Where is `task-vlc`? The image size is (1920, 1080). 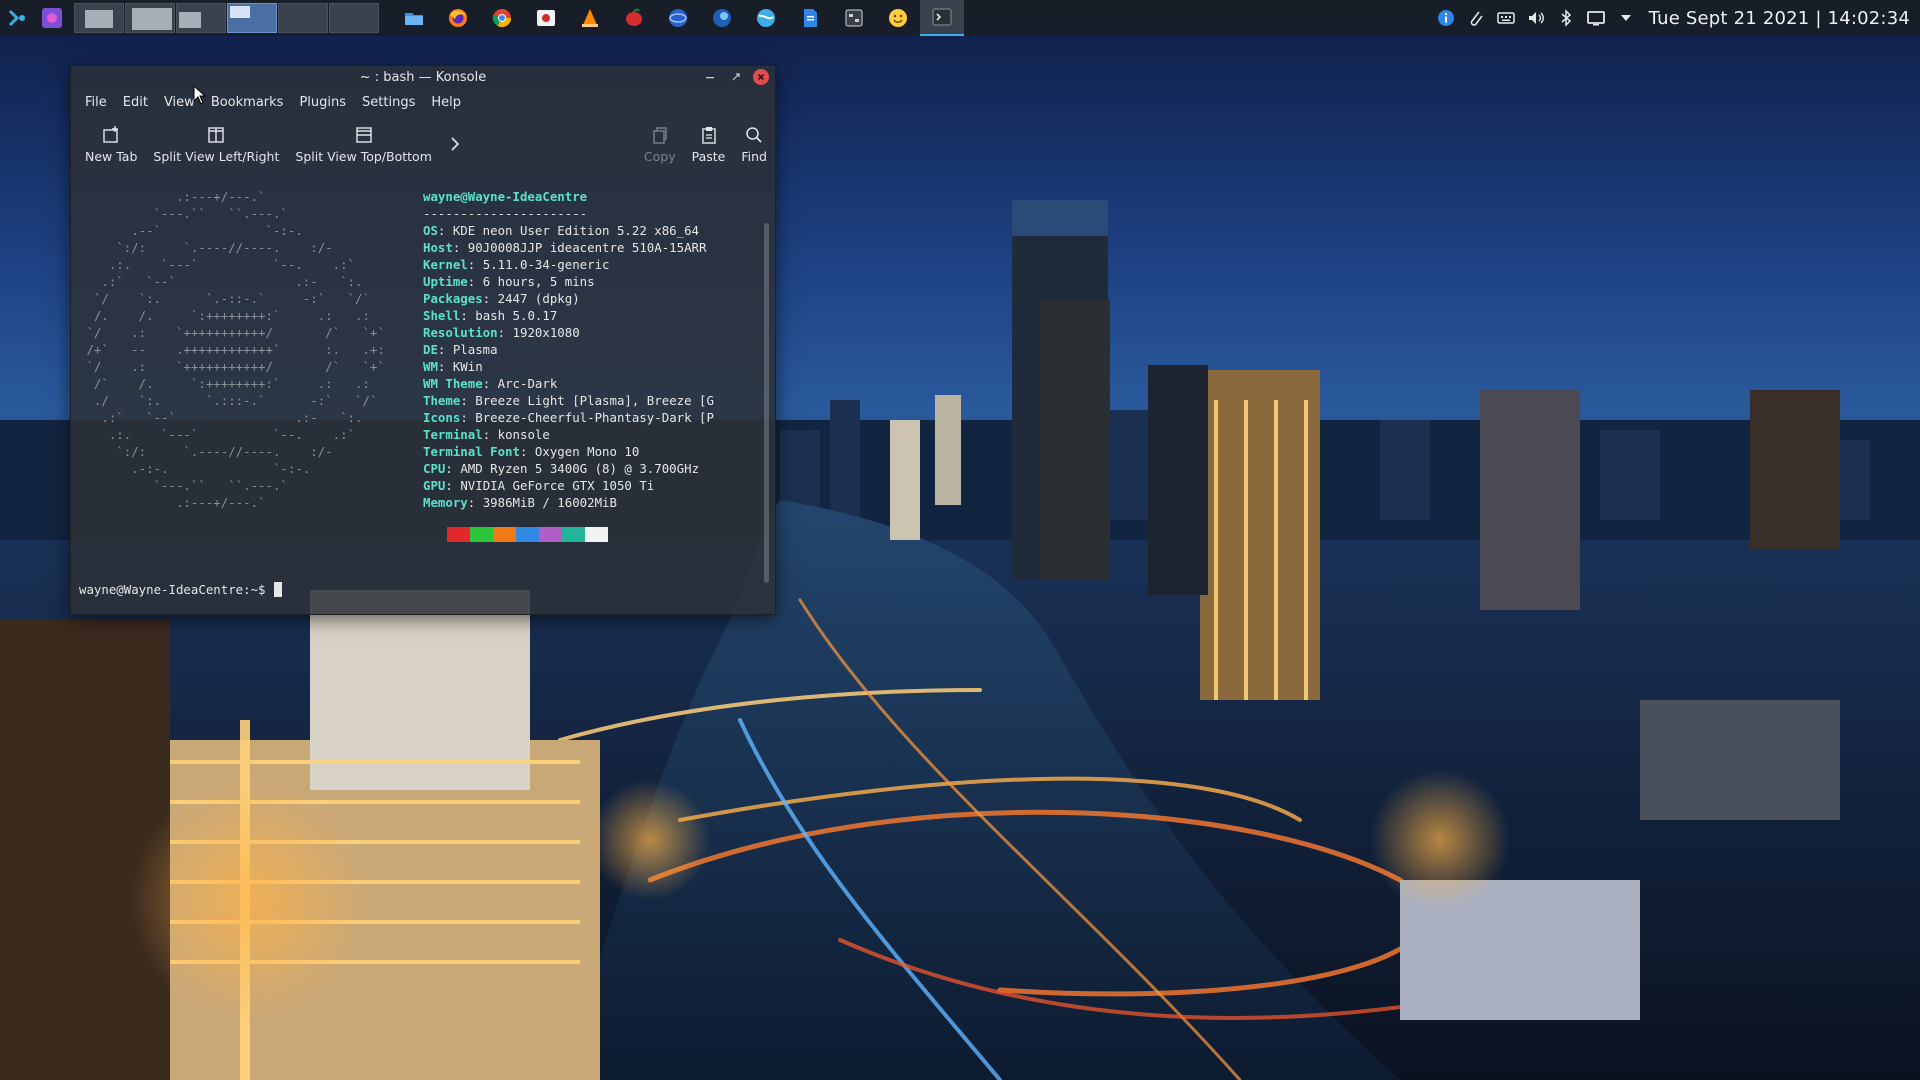 task-vlc is located at coordinates (590, 18).